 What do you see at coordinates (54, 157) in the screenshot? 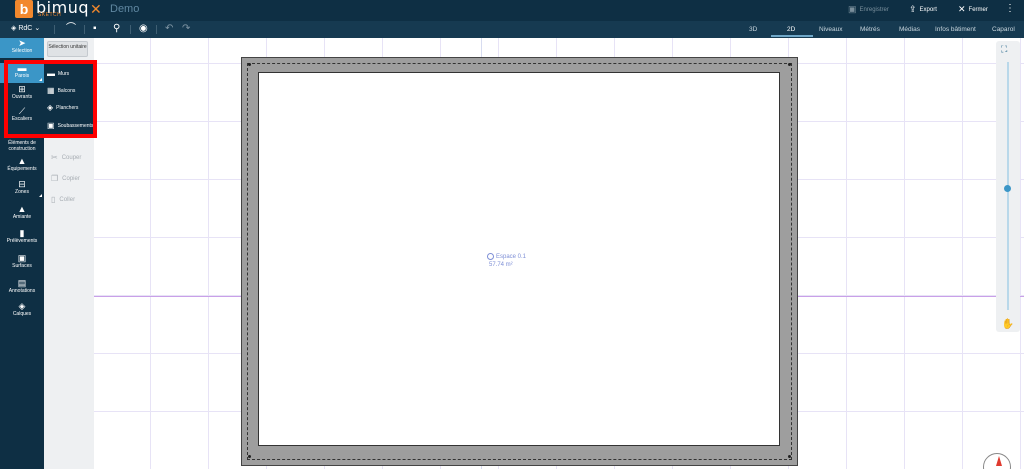
I see `scissors-icon: ✂` at bounding box center [54, 157].